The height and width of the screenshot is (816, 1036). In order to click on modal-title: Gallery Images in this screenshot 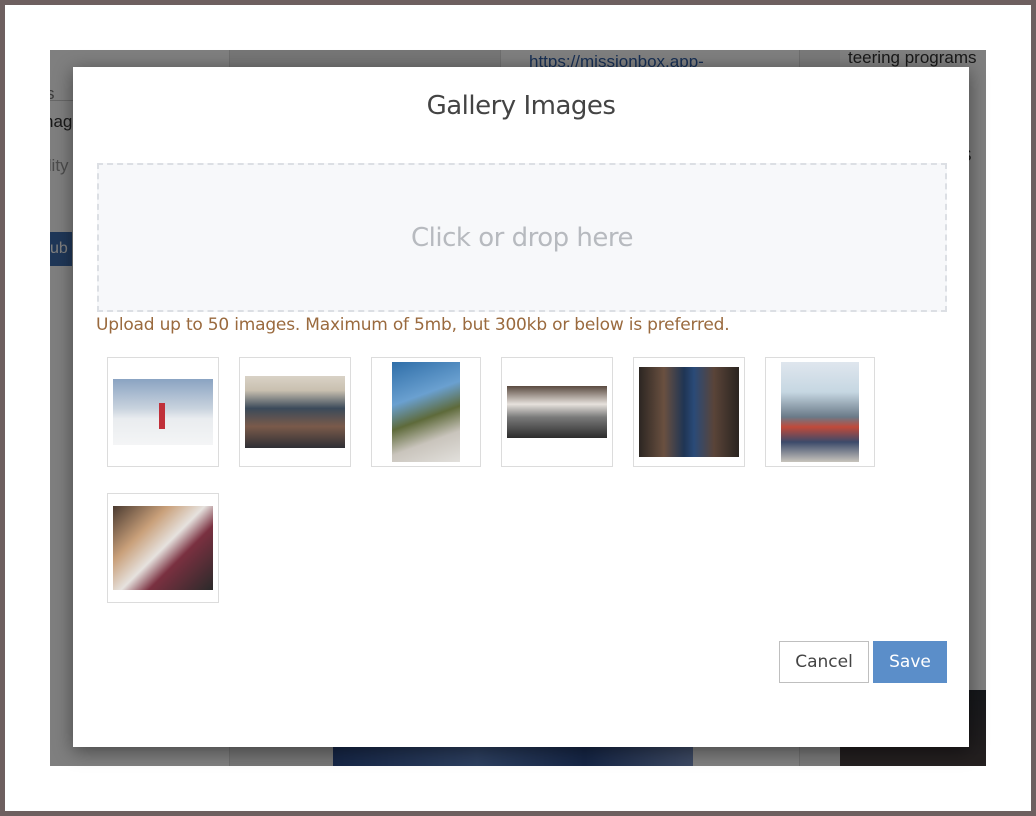, I will do `click(521, 106)`.